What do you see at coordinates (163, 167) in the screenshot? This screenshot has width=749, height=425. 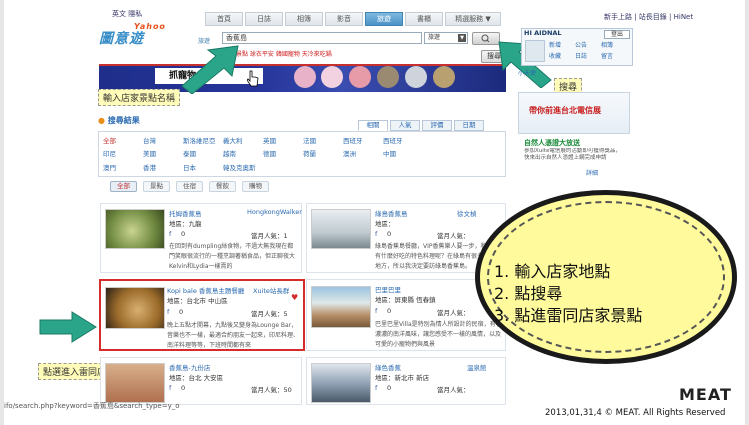 I see `region-item: 香港` at bounding box center [163, 167].